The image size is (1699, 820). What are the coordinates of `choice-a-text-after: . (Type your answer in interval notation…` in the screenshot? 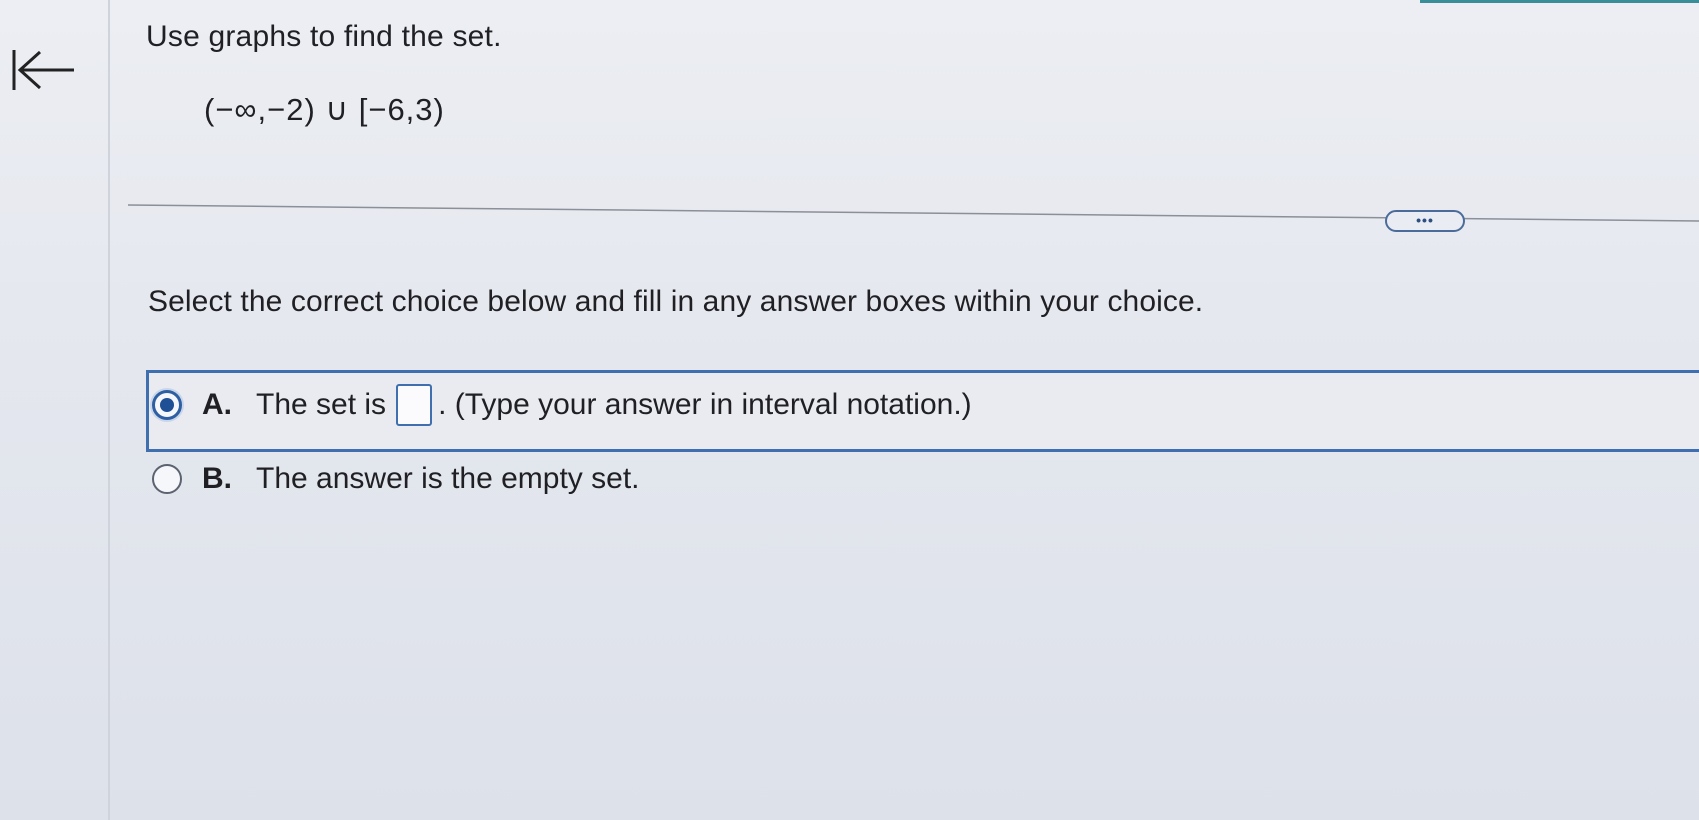 It's located at (705, 404).